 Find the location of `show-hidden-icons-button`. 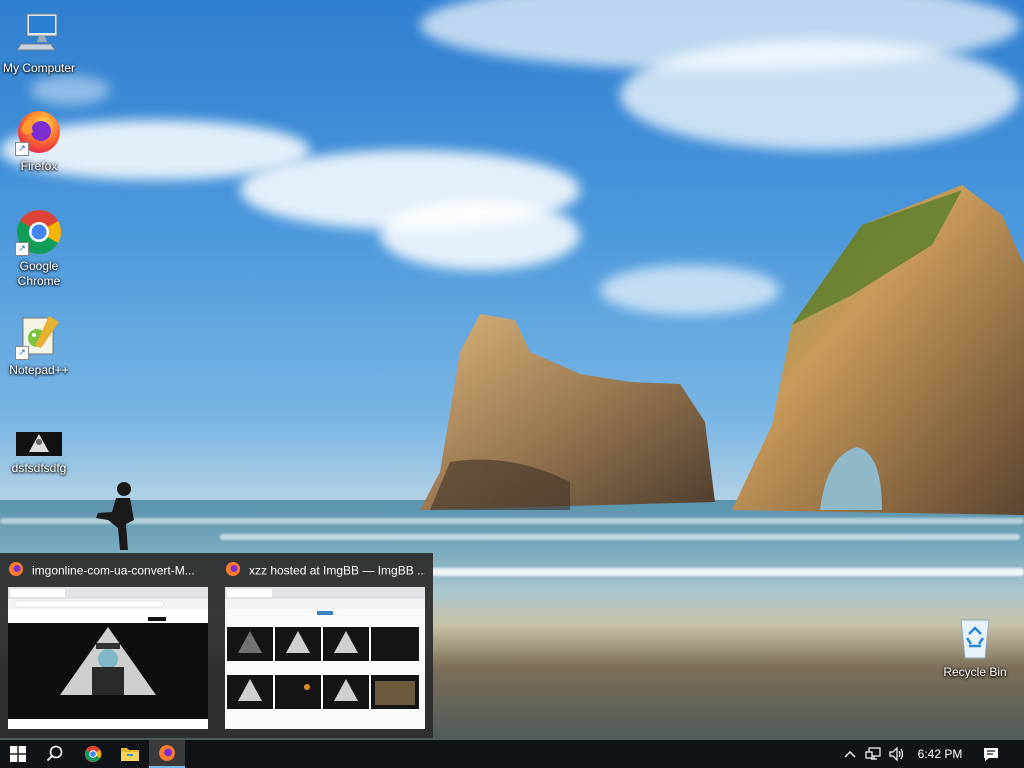

show-hidden-icons-button is located at coordinates (850, 754).